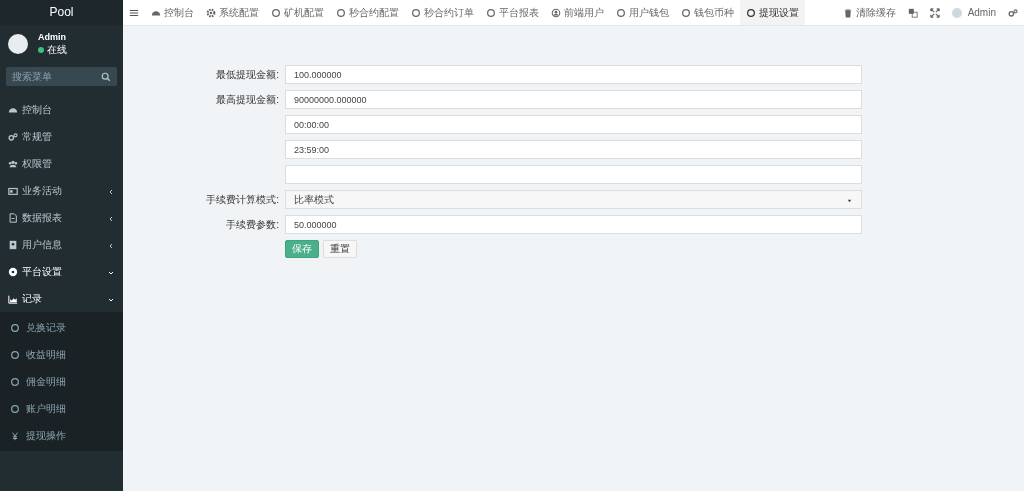 The width and height of the screenshot is (1024, 491). I want to click on nav-tab: 前端用户, so click(577, 12).